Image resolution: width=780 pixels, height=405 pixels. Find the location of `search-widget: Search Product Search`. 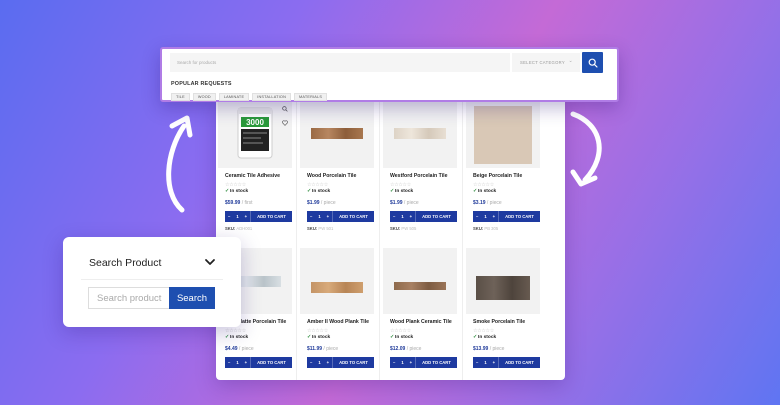

search-widget: Search Product Search is located at coordinates (152, 282).